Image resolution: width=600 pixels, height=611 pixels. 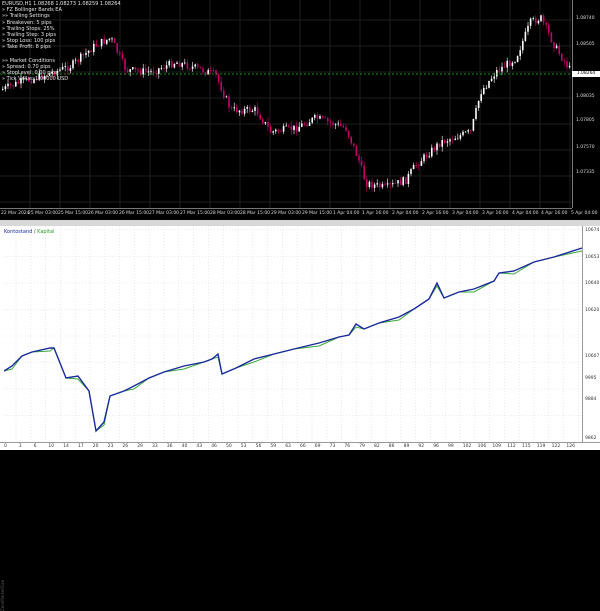 I want to click on trade-tick: 102, so click(x=467, y=446).